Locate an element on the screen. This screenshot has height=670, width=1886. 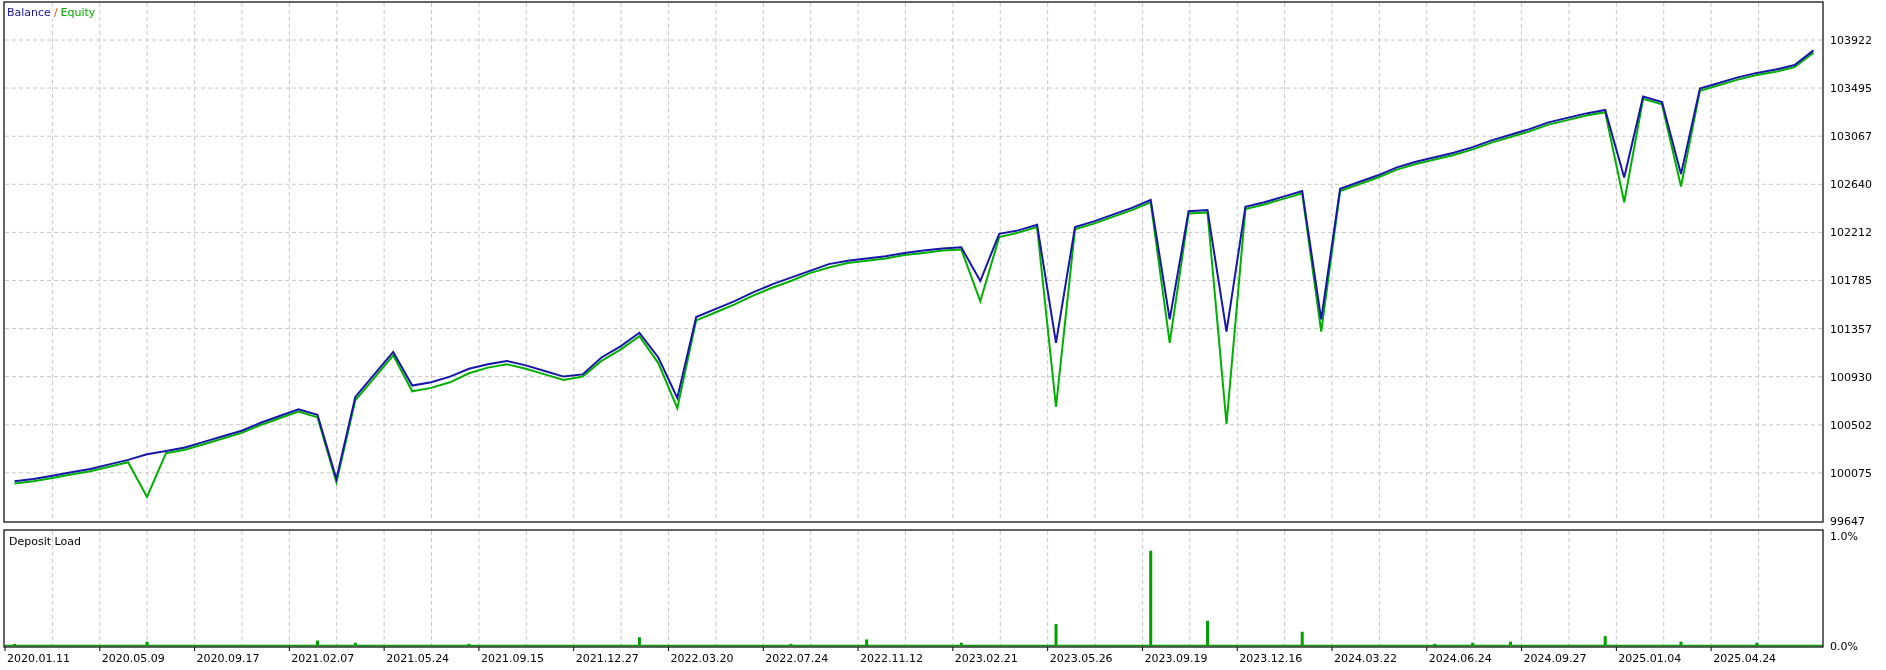
axis-label: 2023.02.21 is located at coordinates (986, 658).